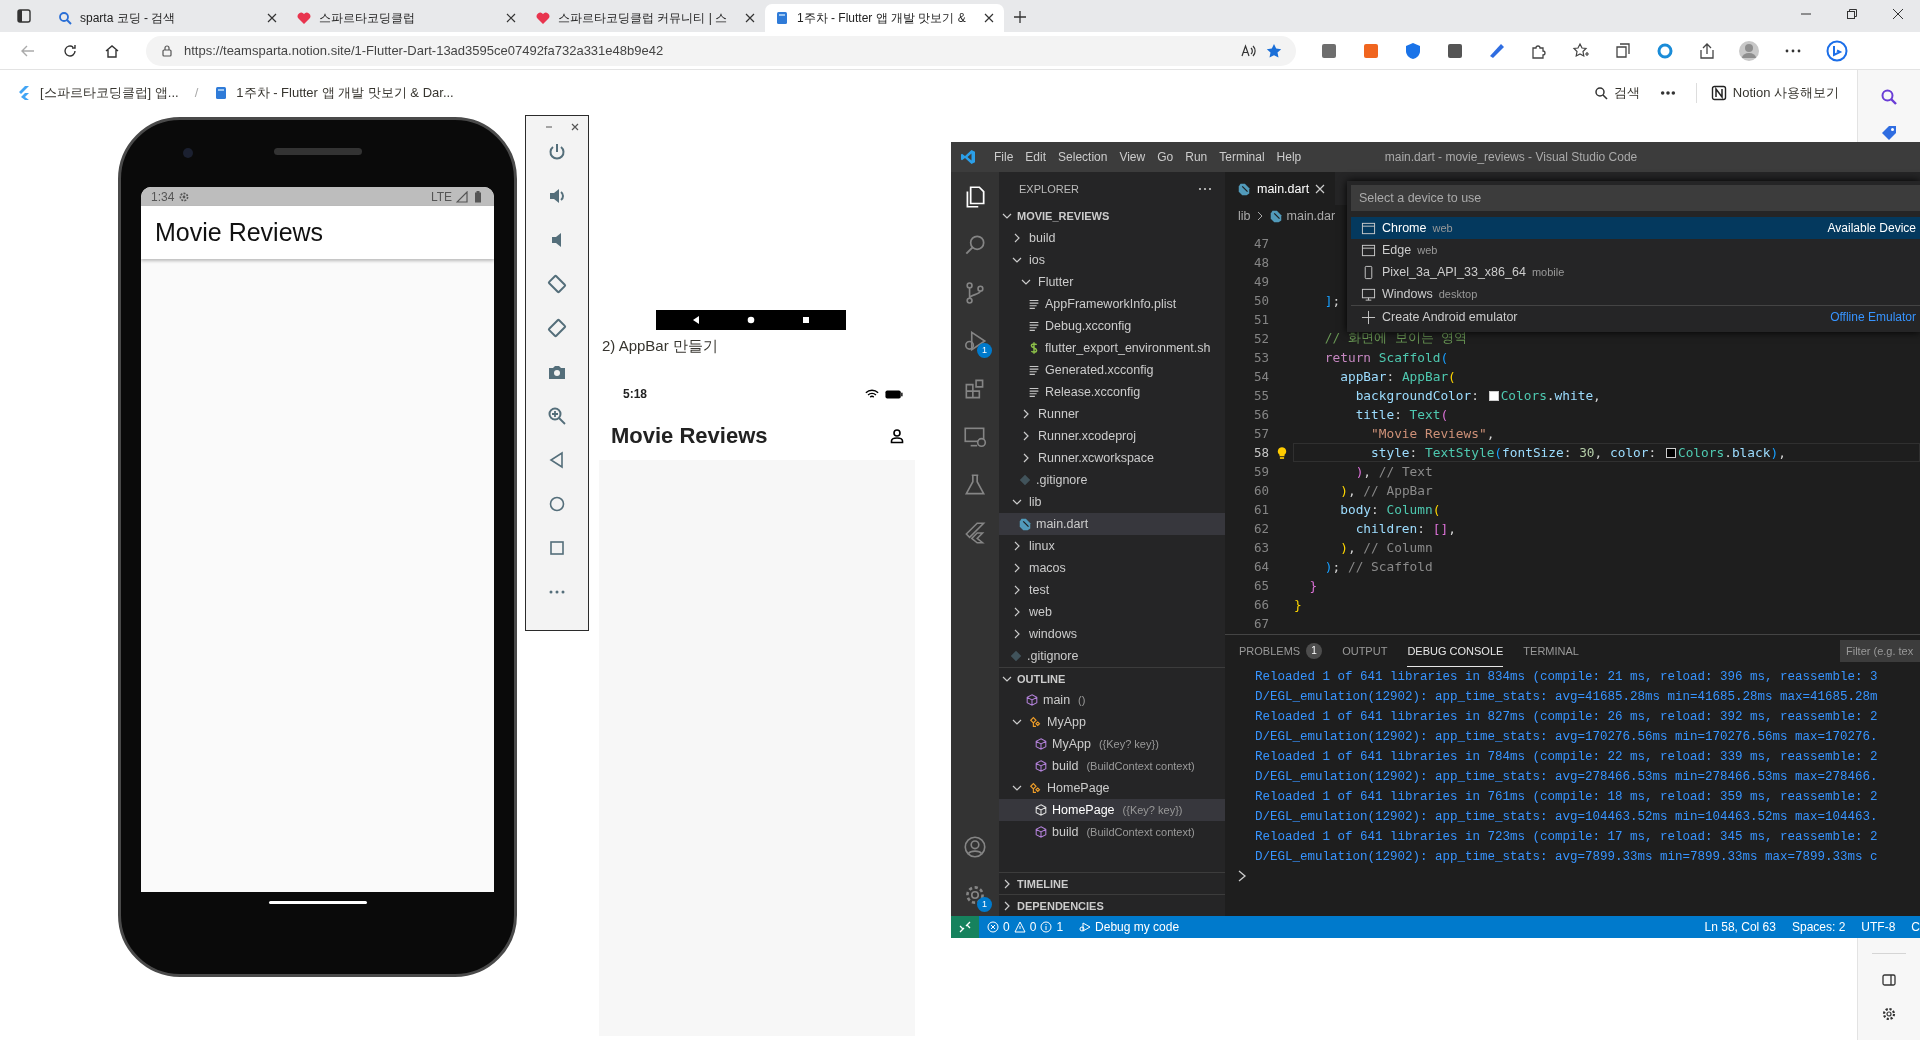 This screenshot has height=1040, width=1920. I want to click on search-icon, so click(1889, 97).